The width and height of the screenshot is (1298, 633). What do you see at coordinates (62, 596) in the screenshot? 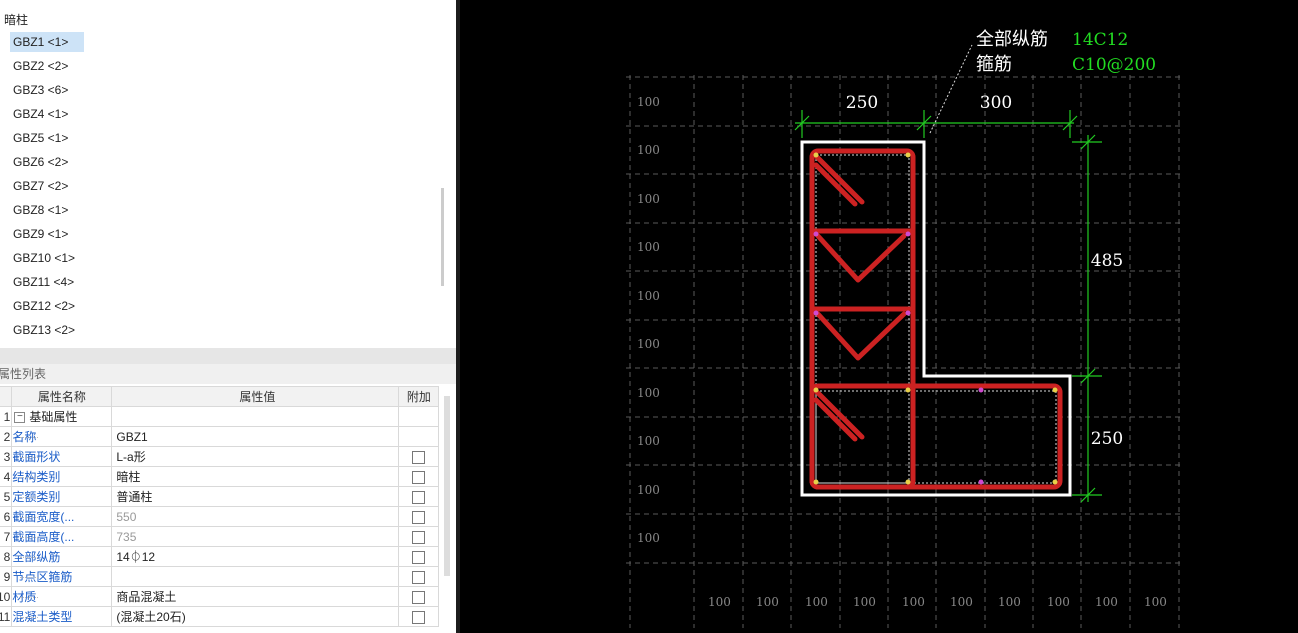
I see `property-name: 材质` at bounding box center [62, 596].